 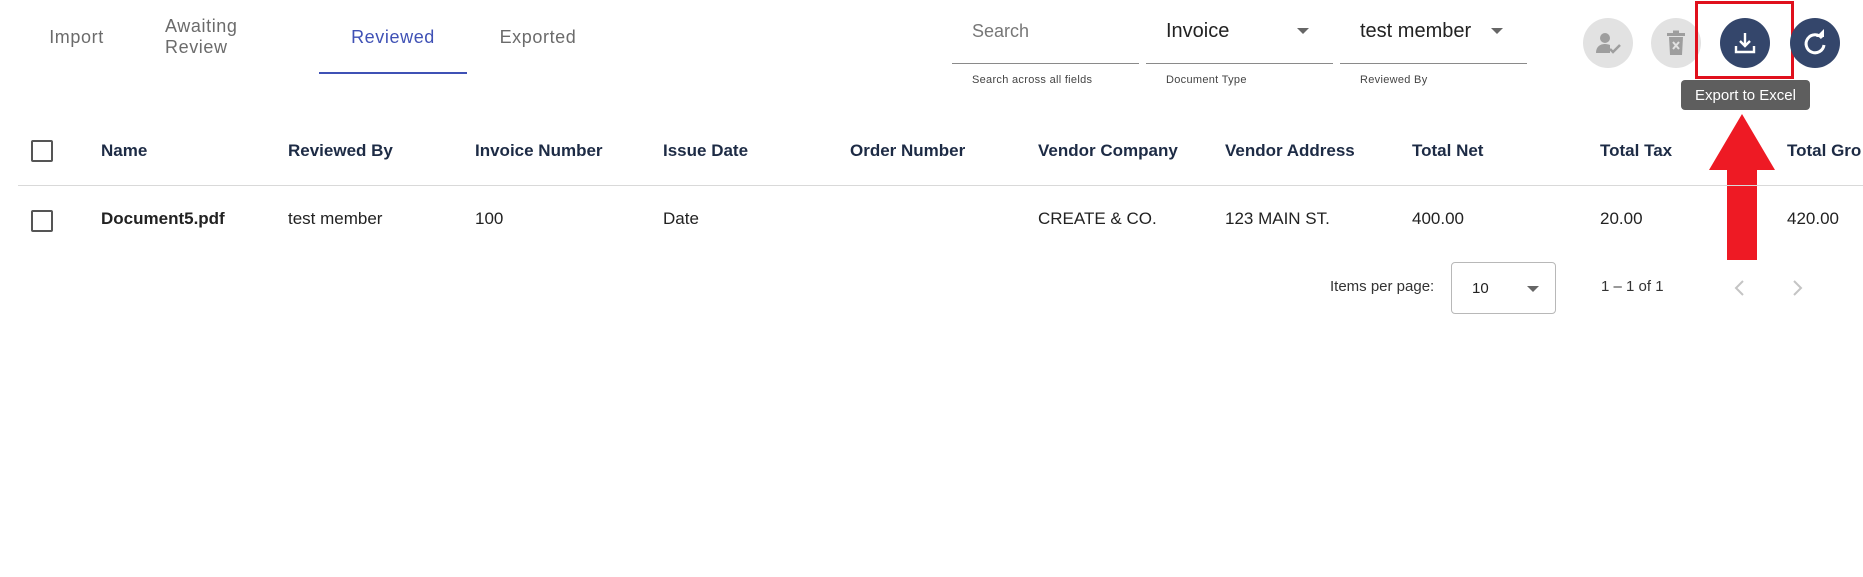 I want to click on column-header-vendor-company: Vendor Company, so click(x=1108, y=150).